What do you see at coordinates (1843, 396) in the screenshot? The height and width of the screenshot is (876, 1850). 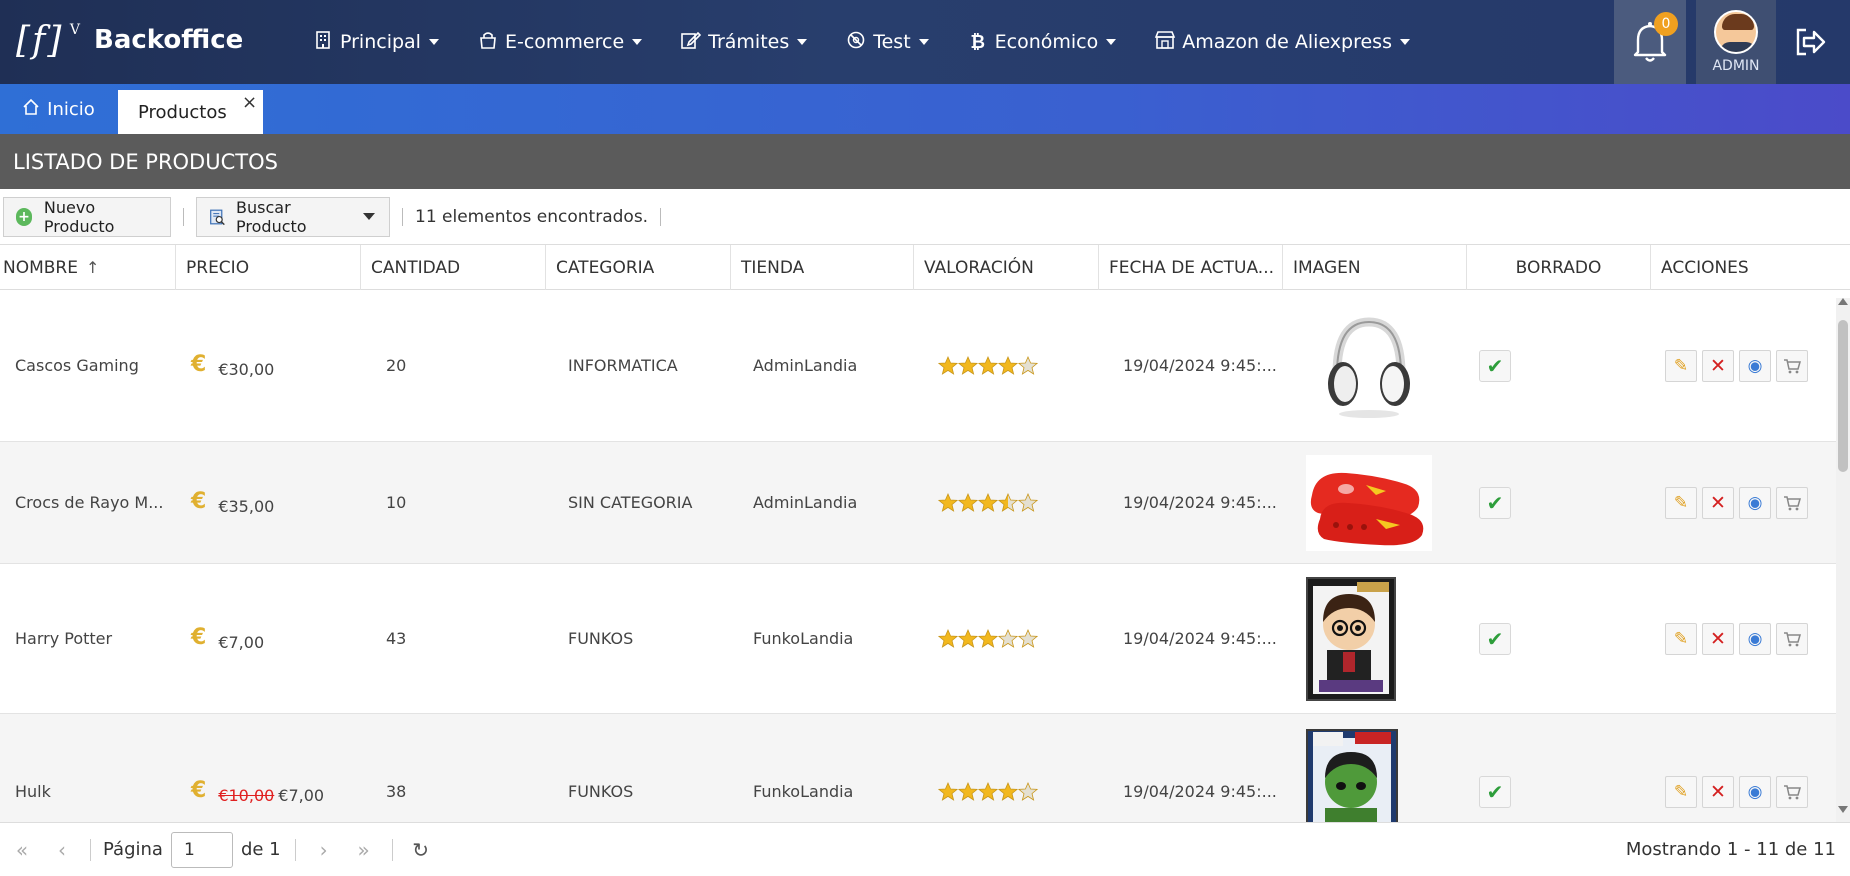 I see `scrollbar-thumb` at bounding box center [1843, 396].